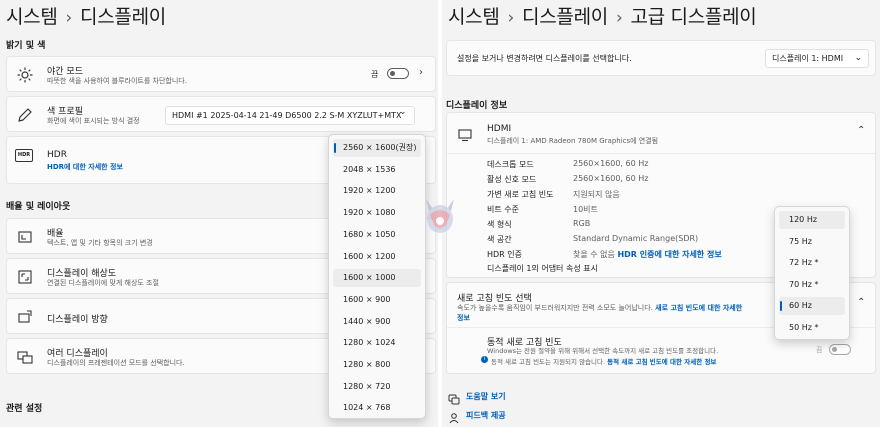  I want to click on monitor-title: HDMI, so click(499, 129).